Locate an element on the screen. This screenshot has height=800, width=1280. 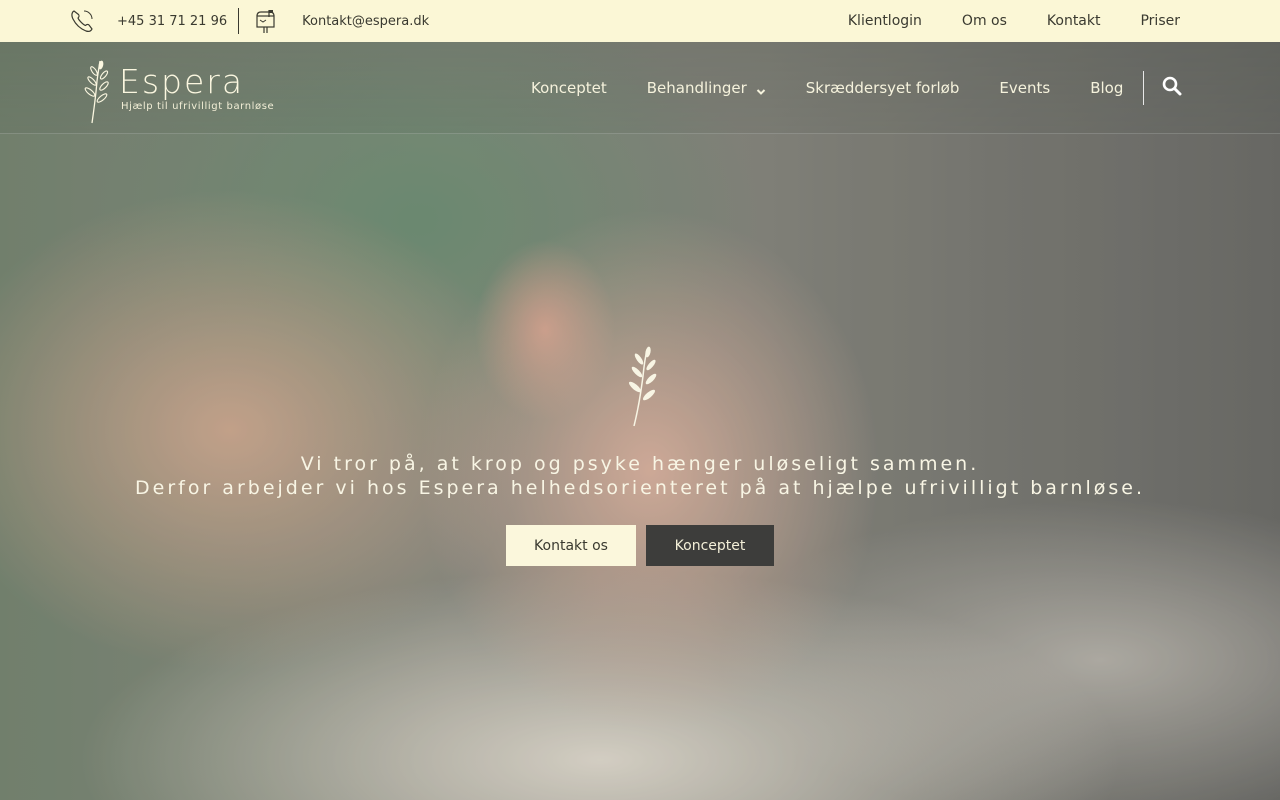
link-kontakt: Kontakt is located at coordinates (1074, 21).